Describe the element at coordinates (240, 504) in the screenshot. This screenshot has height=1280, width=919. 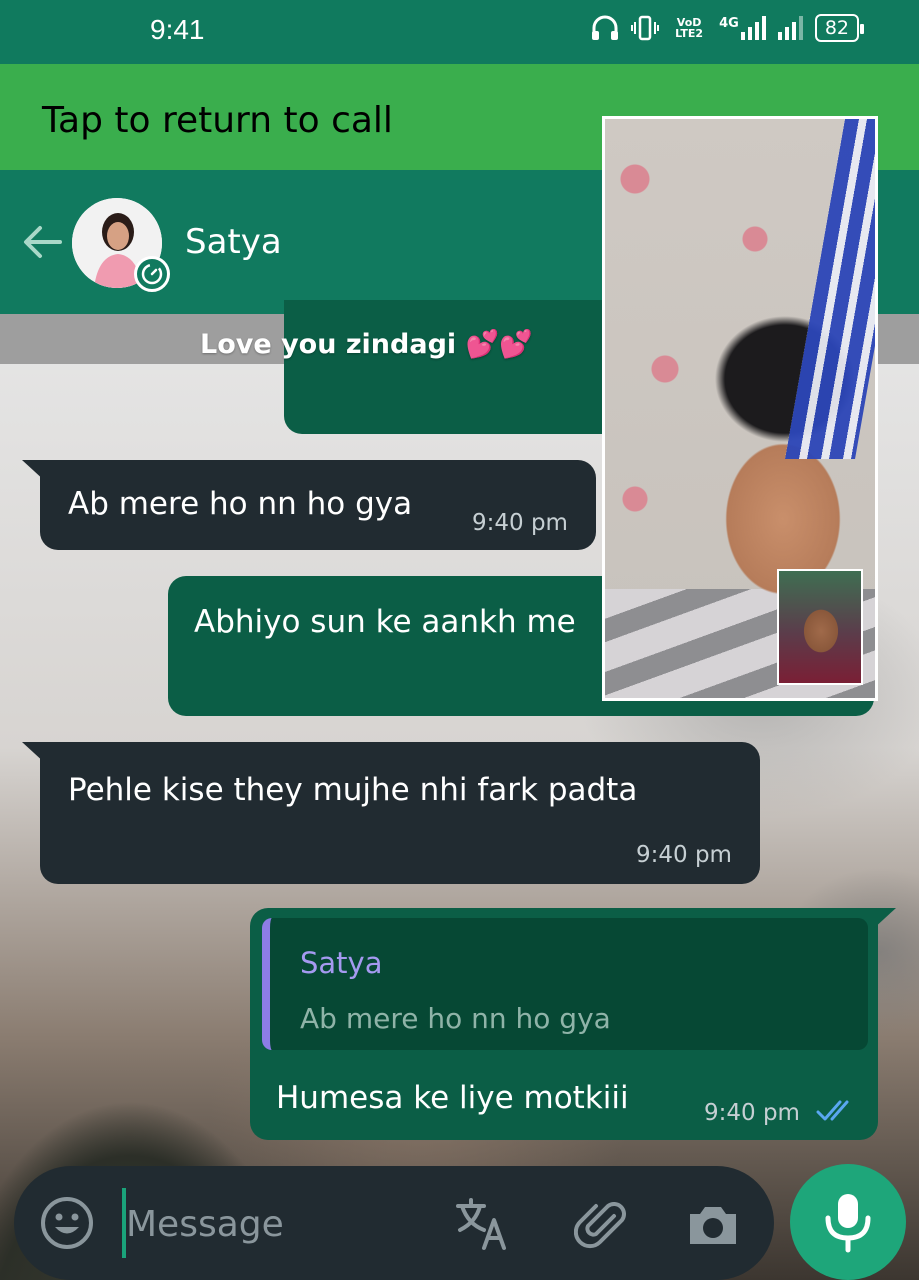
I see `message-text: Ab mere ho nn ho gya` at that location.